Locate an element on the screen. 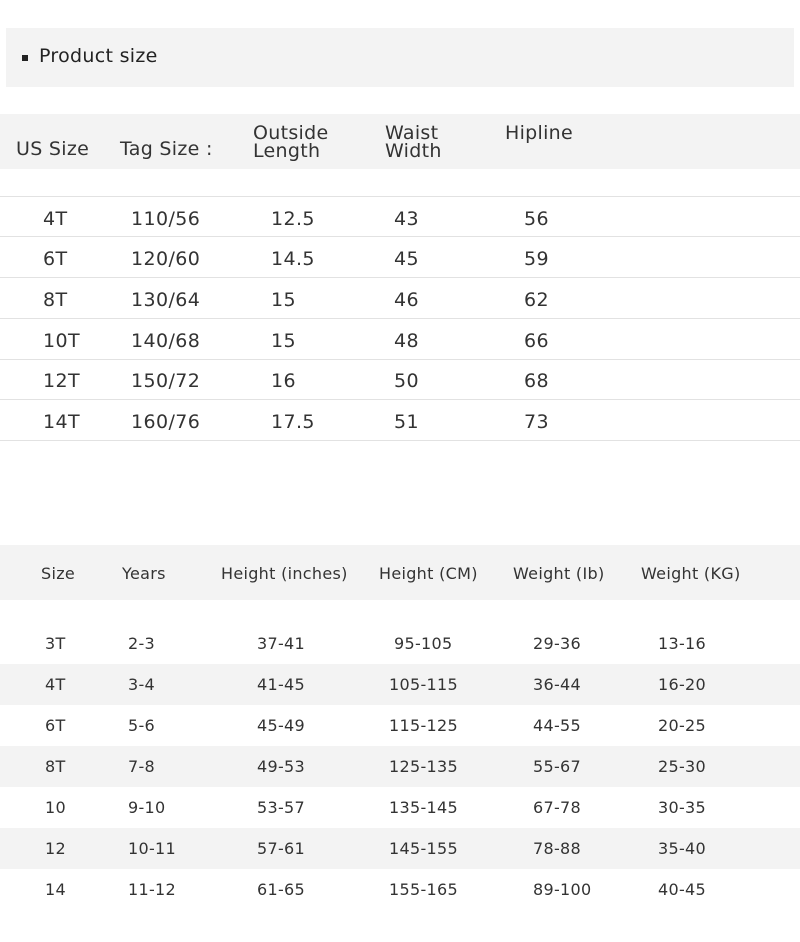 Image resolution: width=800 pixels, height=942 pixels. cell-years: 10-11 is located at coordinates (152, 848).